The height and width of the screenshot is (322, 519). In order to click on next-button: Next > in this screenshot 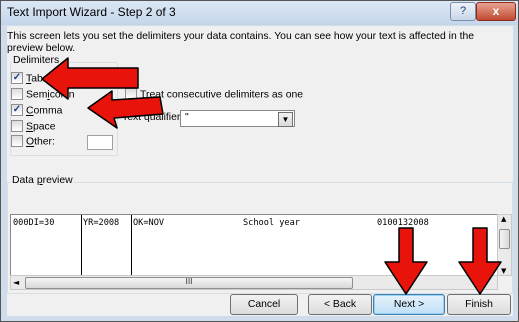, I will do `click(409, 304)`.